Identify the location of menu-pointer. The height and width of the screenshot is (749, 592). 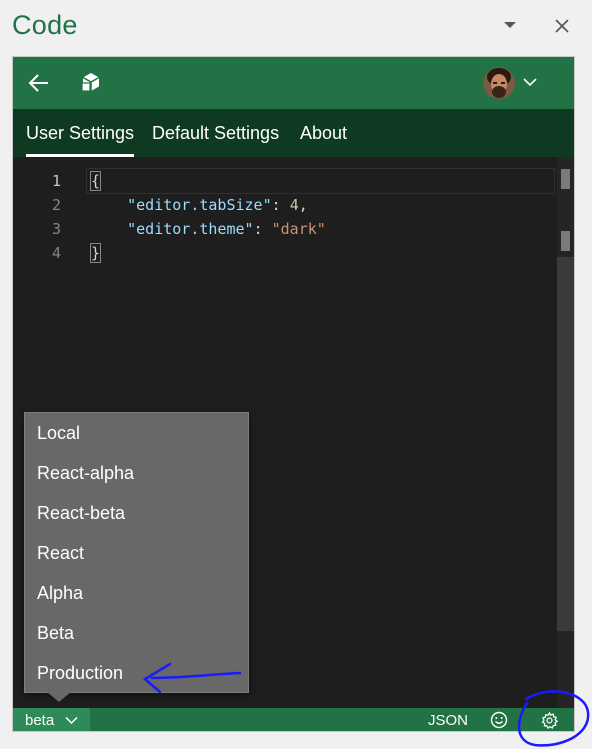
(59, 697).